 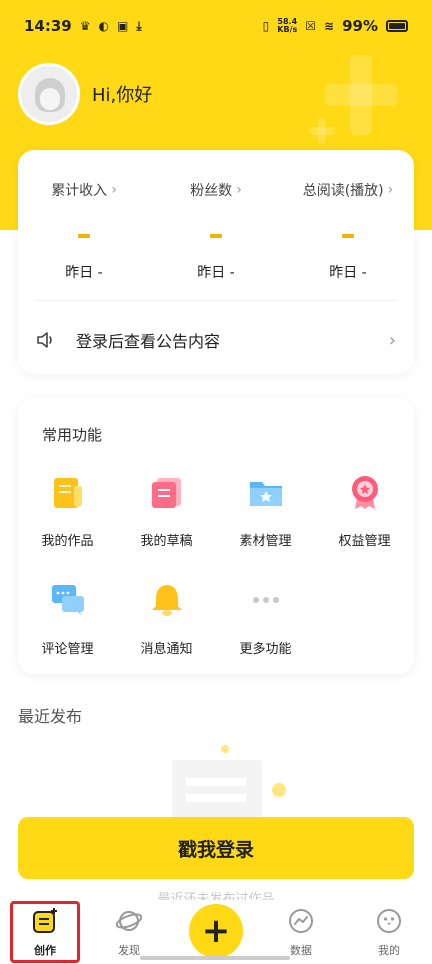 I want to click on tab-label: 我的, so click(x=389, y=950).